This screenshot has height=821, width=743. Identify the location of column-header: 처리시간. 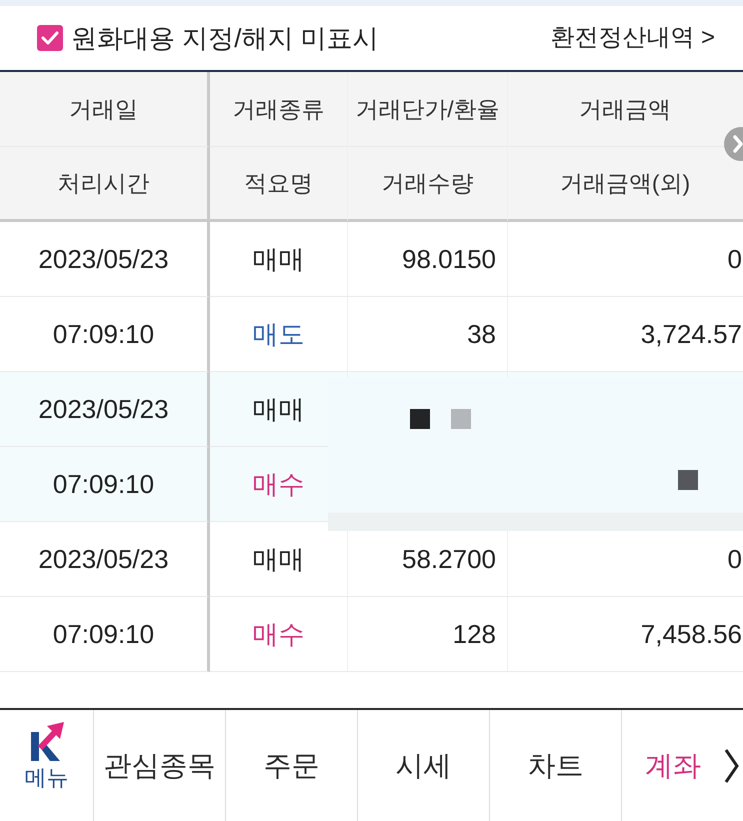
(105, 184).